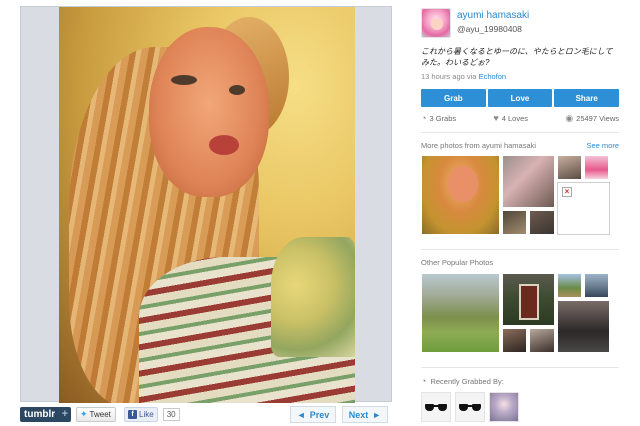 This screenshot has height=426, width=640. Describe the element at coordinates (84, 413) in the screenshot. I see `twitter-bird-icon: ✦` at that location.